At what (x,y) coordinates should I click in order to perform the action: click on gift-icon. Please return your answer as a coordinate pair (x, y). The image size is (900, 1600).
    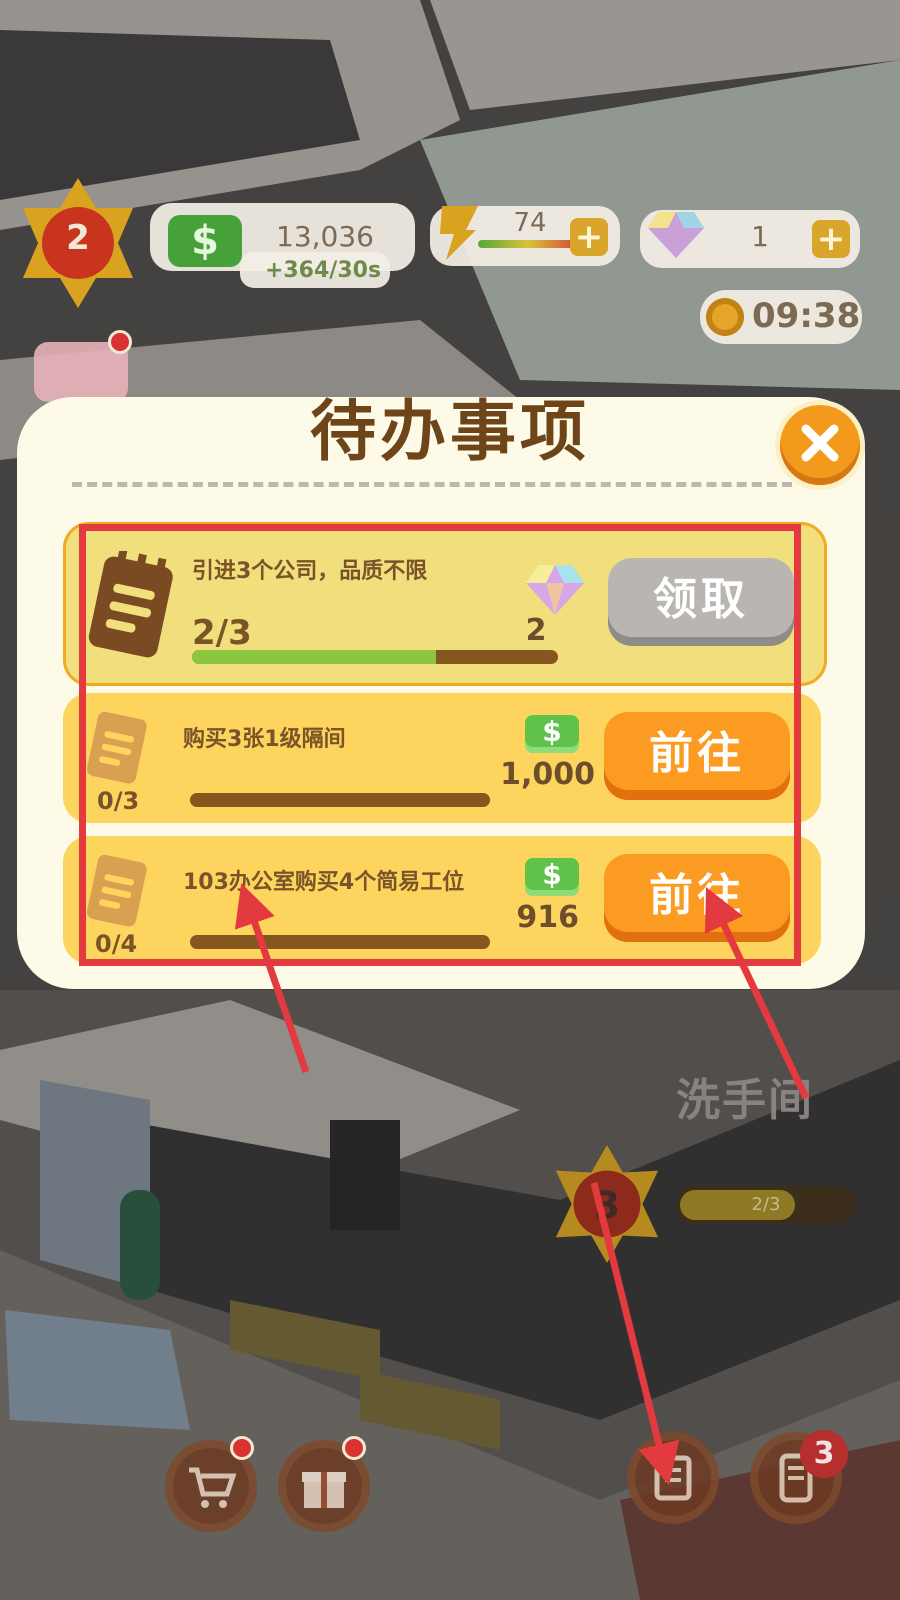
    Looking at the image, I should click on (324, 1490).